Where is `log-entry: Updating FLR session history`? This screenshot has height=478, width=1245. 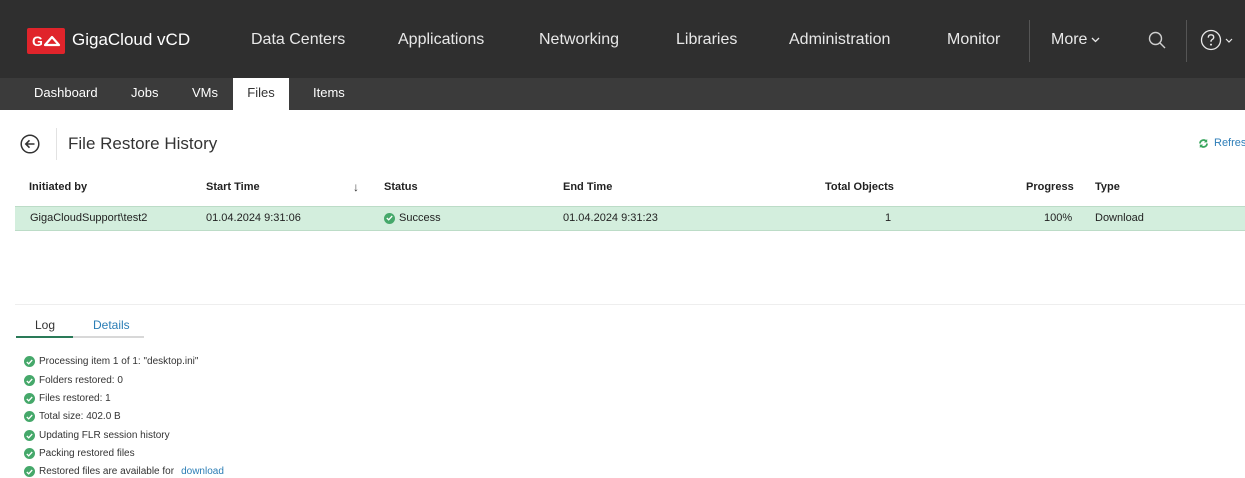
log-entry: Updating FLR session history is located at coordinates (97, 435).